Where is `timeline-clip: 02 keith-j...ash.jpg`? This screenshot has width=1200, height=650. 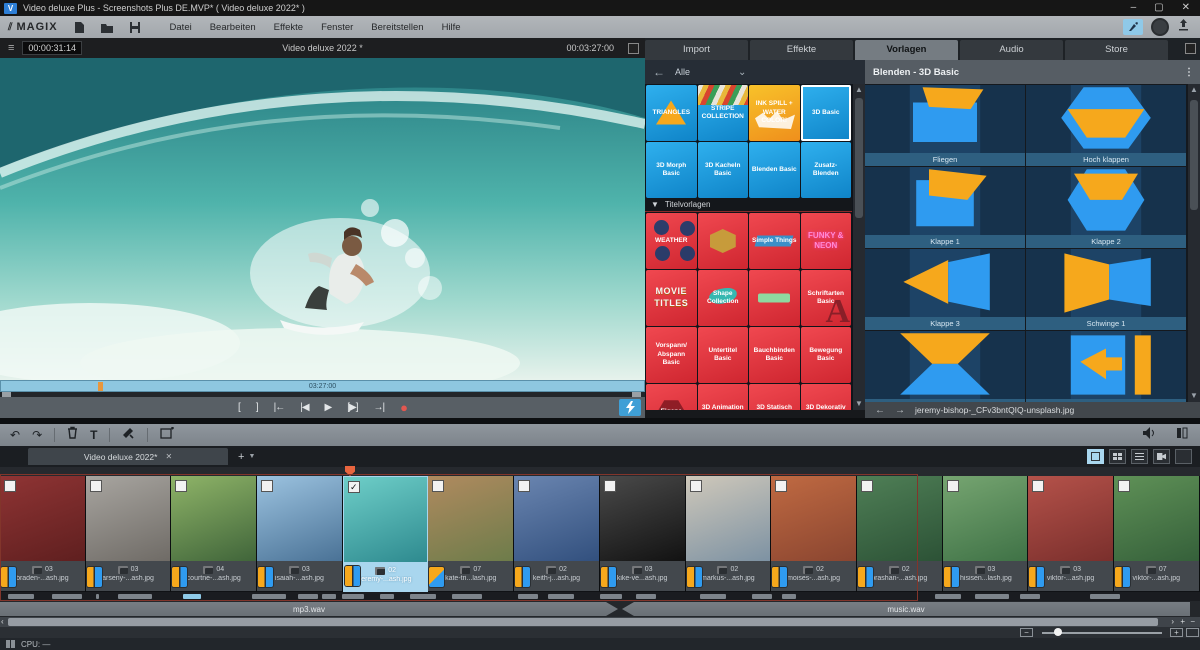
timeline-clip: 02 keith-j...ash.jpg is located at coordinates (557, 534).